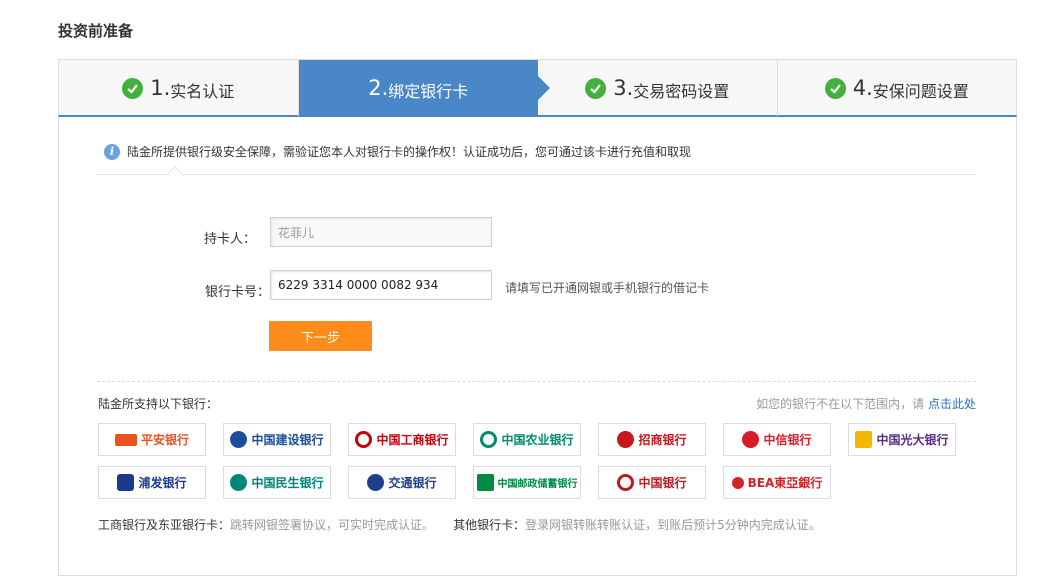 This screenshot has width=1063, height=586. What do you see at coordinates (412, 483) in the screenshot?
I see `bank-name: 交通银行` at bounding box center [412, 483].